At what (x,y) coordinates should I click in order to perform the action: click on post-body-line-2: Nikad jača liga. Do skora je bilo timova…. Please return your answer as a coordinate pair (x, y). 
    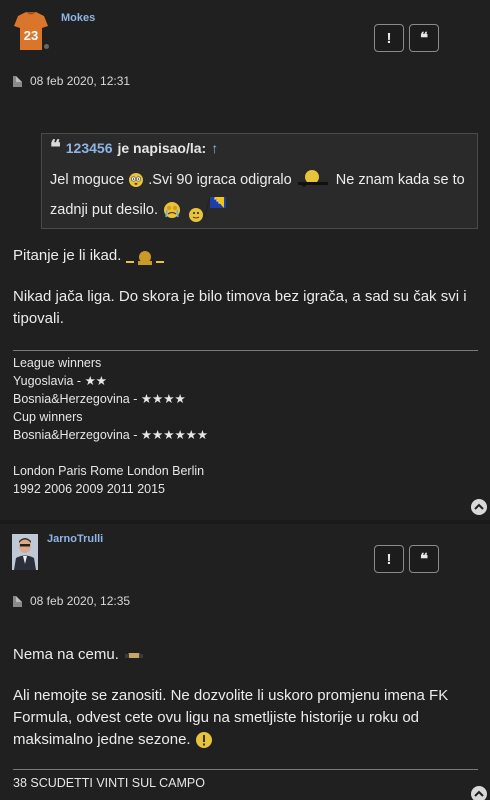
    Looking at the image, I should click on (240, 307).